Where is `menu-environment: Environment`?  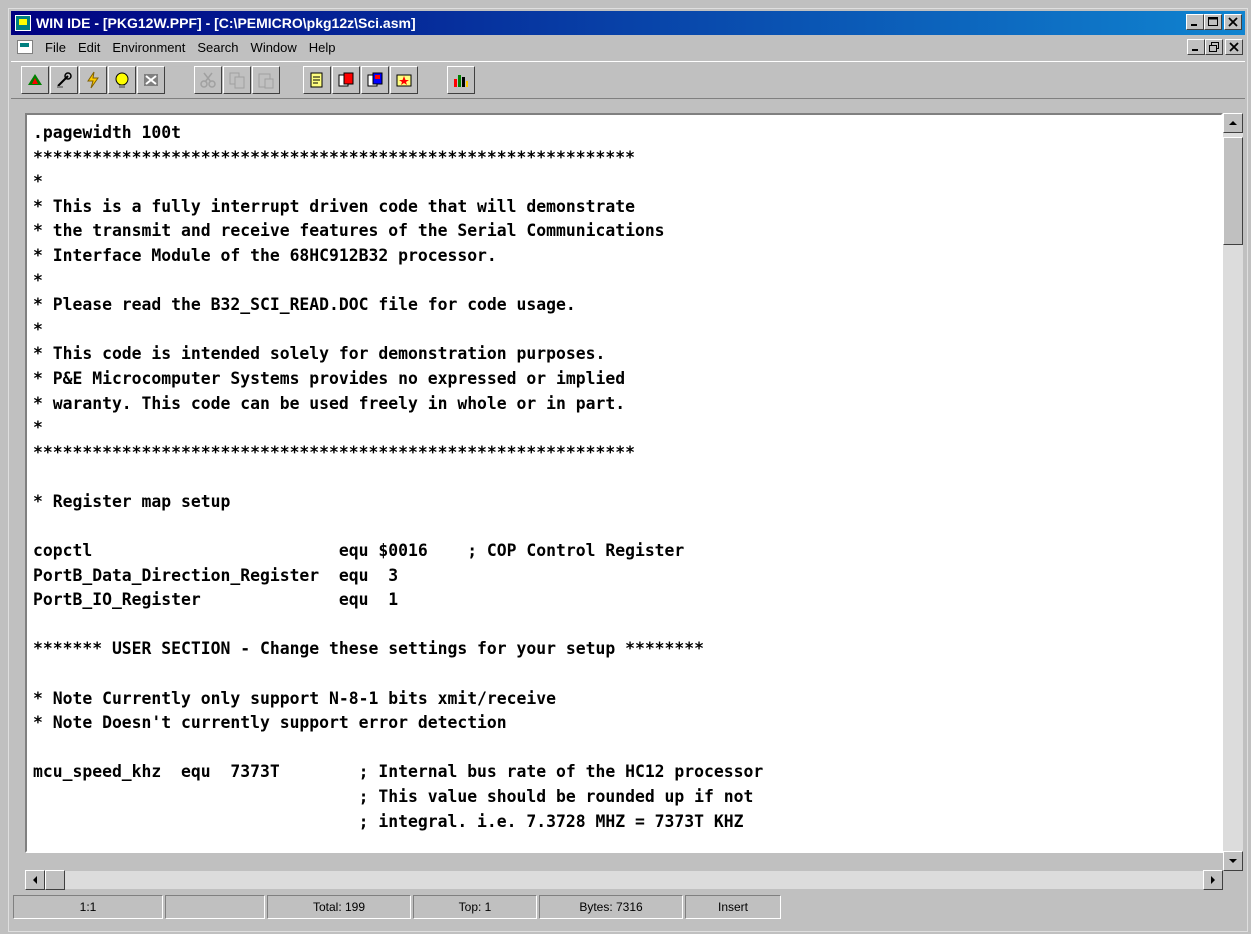
menu-environment: Environment is located at coordinates (148, 47).